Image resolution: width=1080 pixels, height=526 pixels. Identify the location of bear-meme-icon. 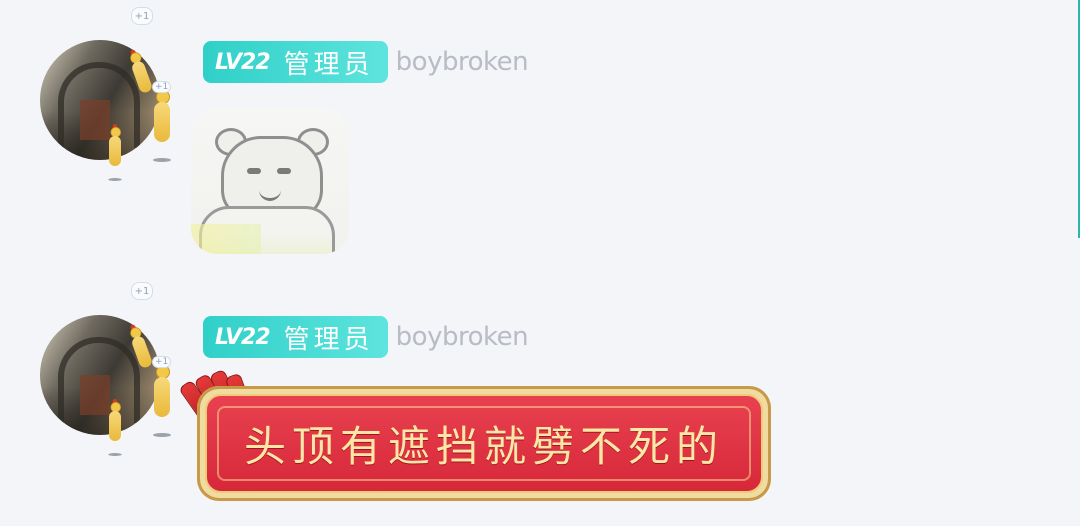
(270, 181).